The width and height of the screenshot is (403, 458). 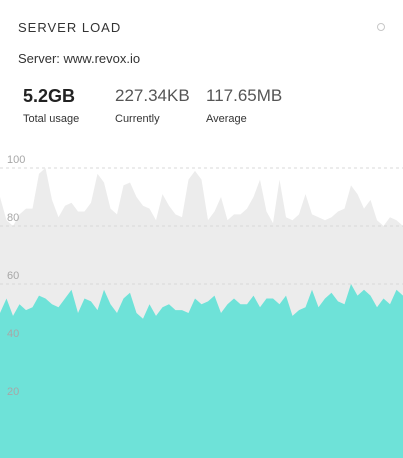 What do you see at coordinates (244, 96) in the screenshot?
I see `stat-value: 117.65MB` at bounding box center [244, 96].